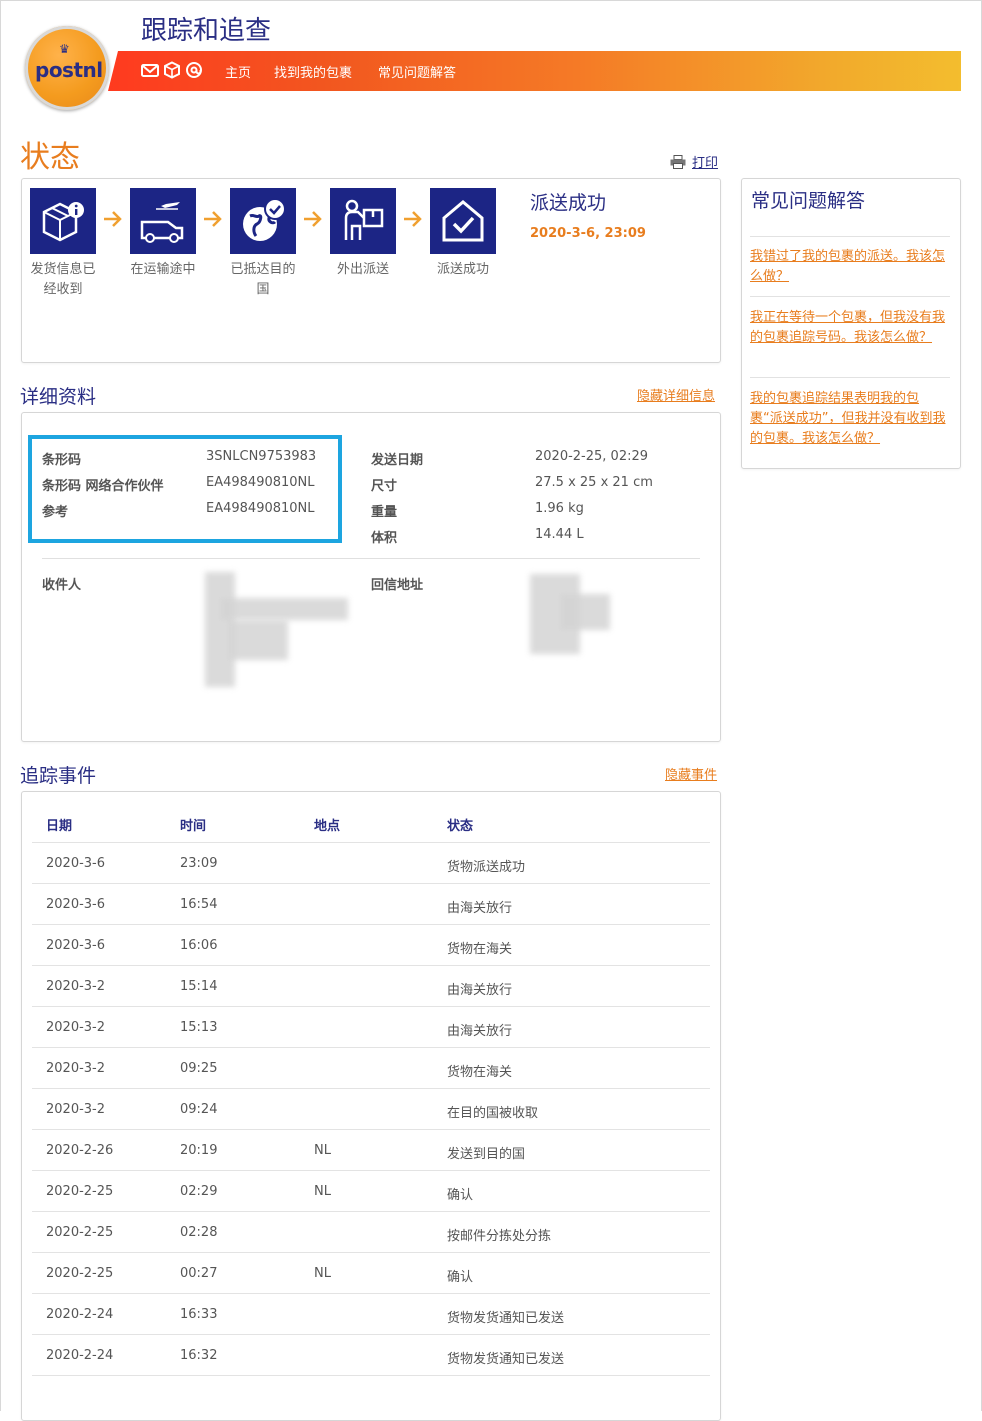 The image size is (982, 1421). I want to click on table-row: 2020-3-2 15:14 由海关放行, so click(371, 986).